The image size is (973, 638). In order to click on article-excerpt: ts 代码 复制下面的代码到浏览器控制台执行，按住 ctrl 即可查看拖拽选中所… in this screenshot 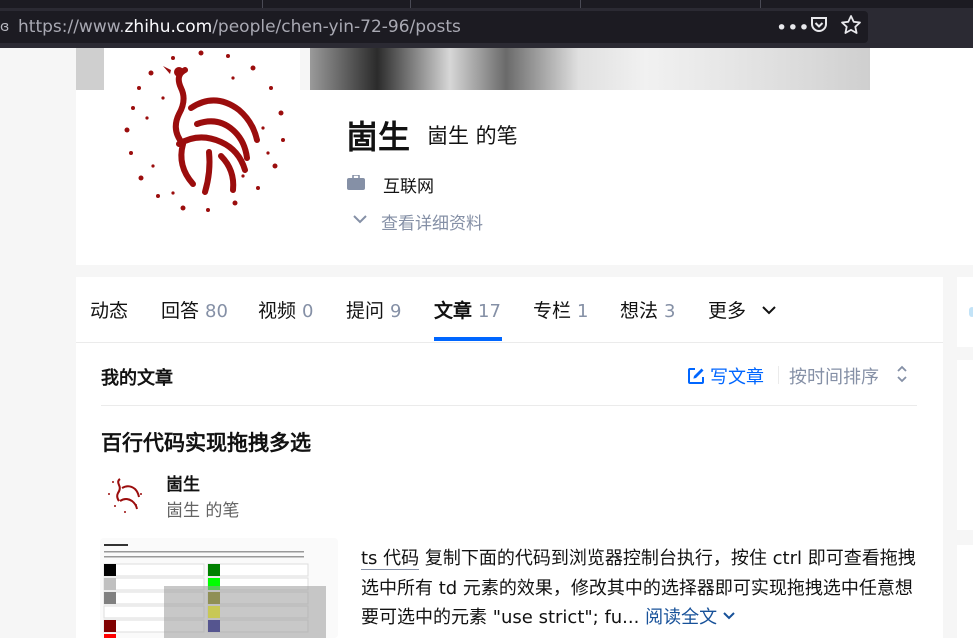, I will do `click(641, 588)`.